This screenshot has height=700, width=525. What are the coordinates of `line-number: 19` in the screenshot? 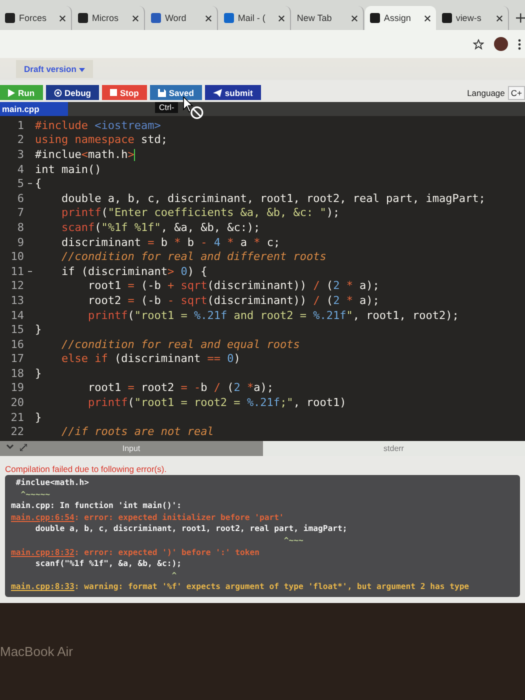 It's located at (17, 387).